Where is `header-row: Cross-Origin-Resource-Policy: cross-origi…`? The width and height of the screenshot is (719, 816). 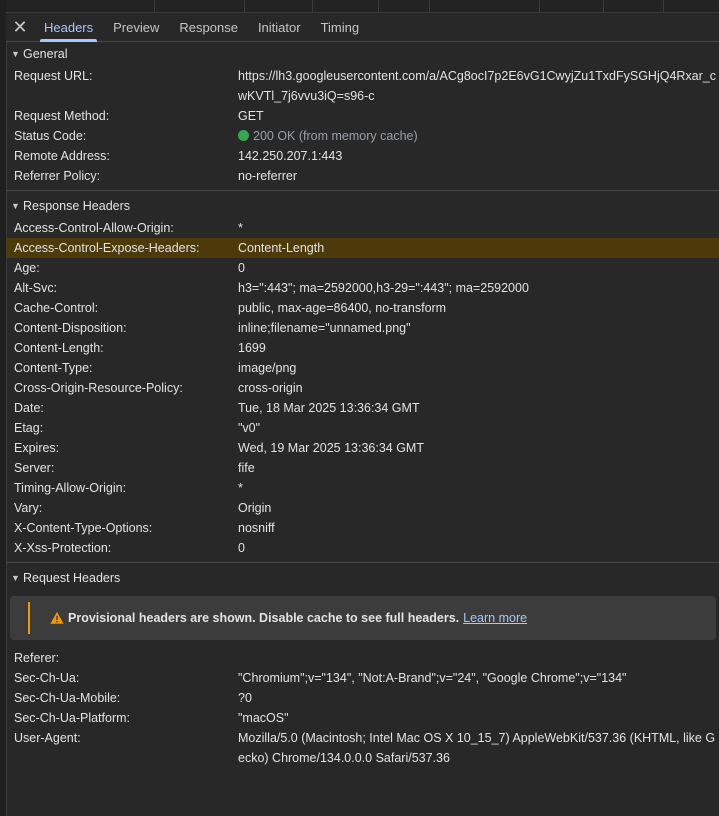
header-row: Cross-Origin-Resource-Policy: cross-origi… is located at coordinates (362, 388).